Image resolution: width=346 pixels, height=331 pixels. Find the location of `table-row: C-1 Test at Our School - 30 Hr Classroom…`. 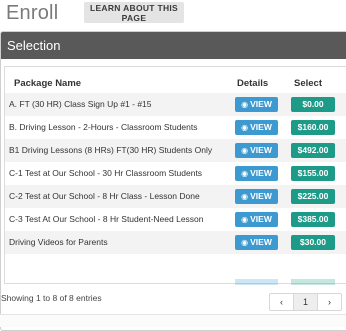

table-row: C-1 Test at Our School - 30 Hr Classroom… is located at coordinates (175, 173).